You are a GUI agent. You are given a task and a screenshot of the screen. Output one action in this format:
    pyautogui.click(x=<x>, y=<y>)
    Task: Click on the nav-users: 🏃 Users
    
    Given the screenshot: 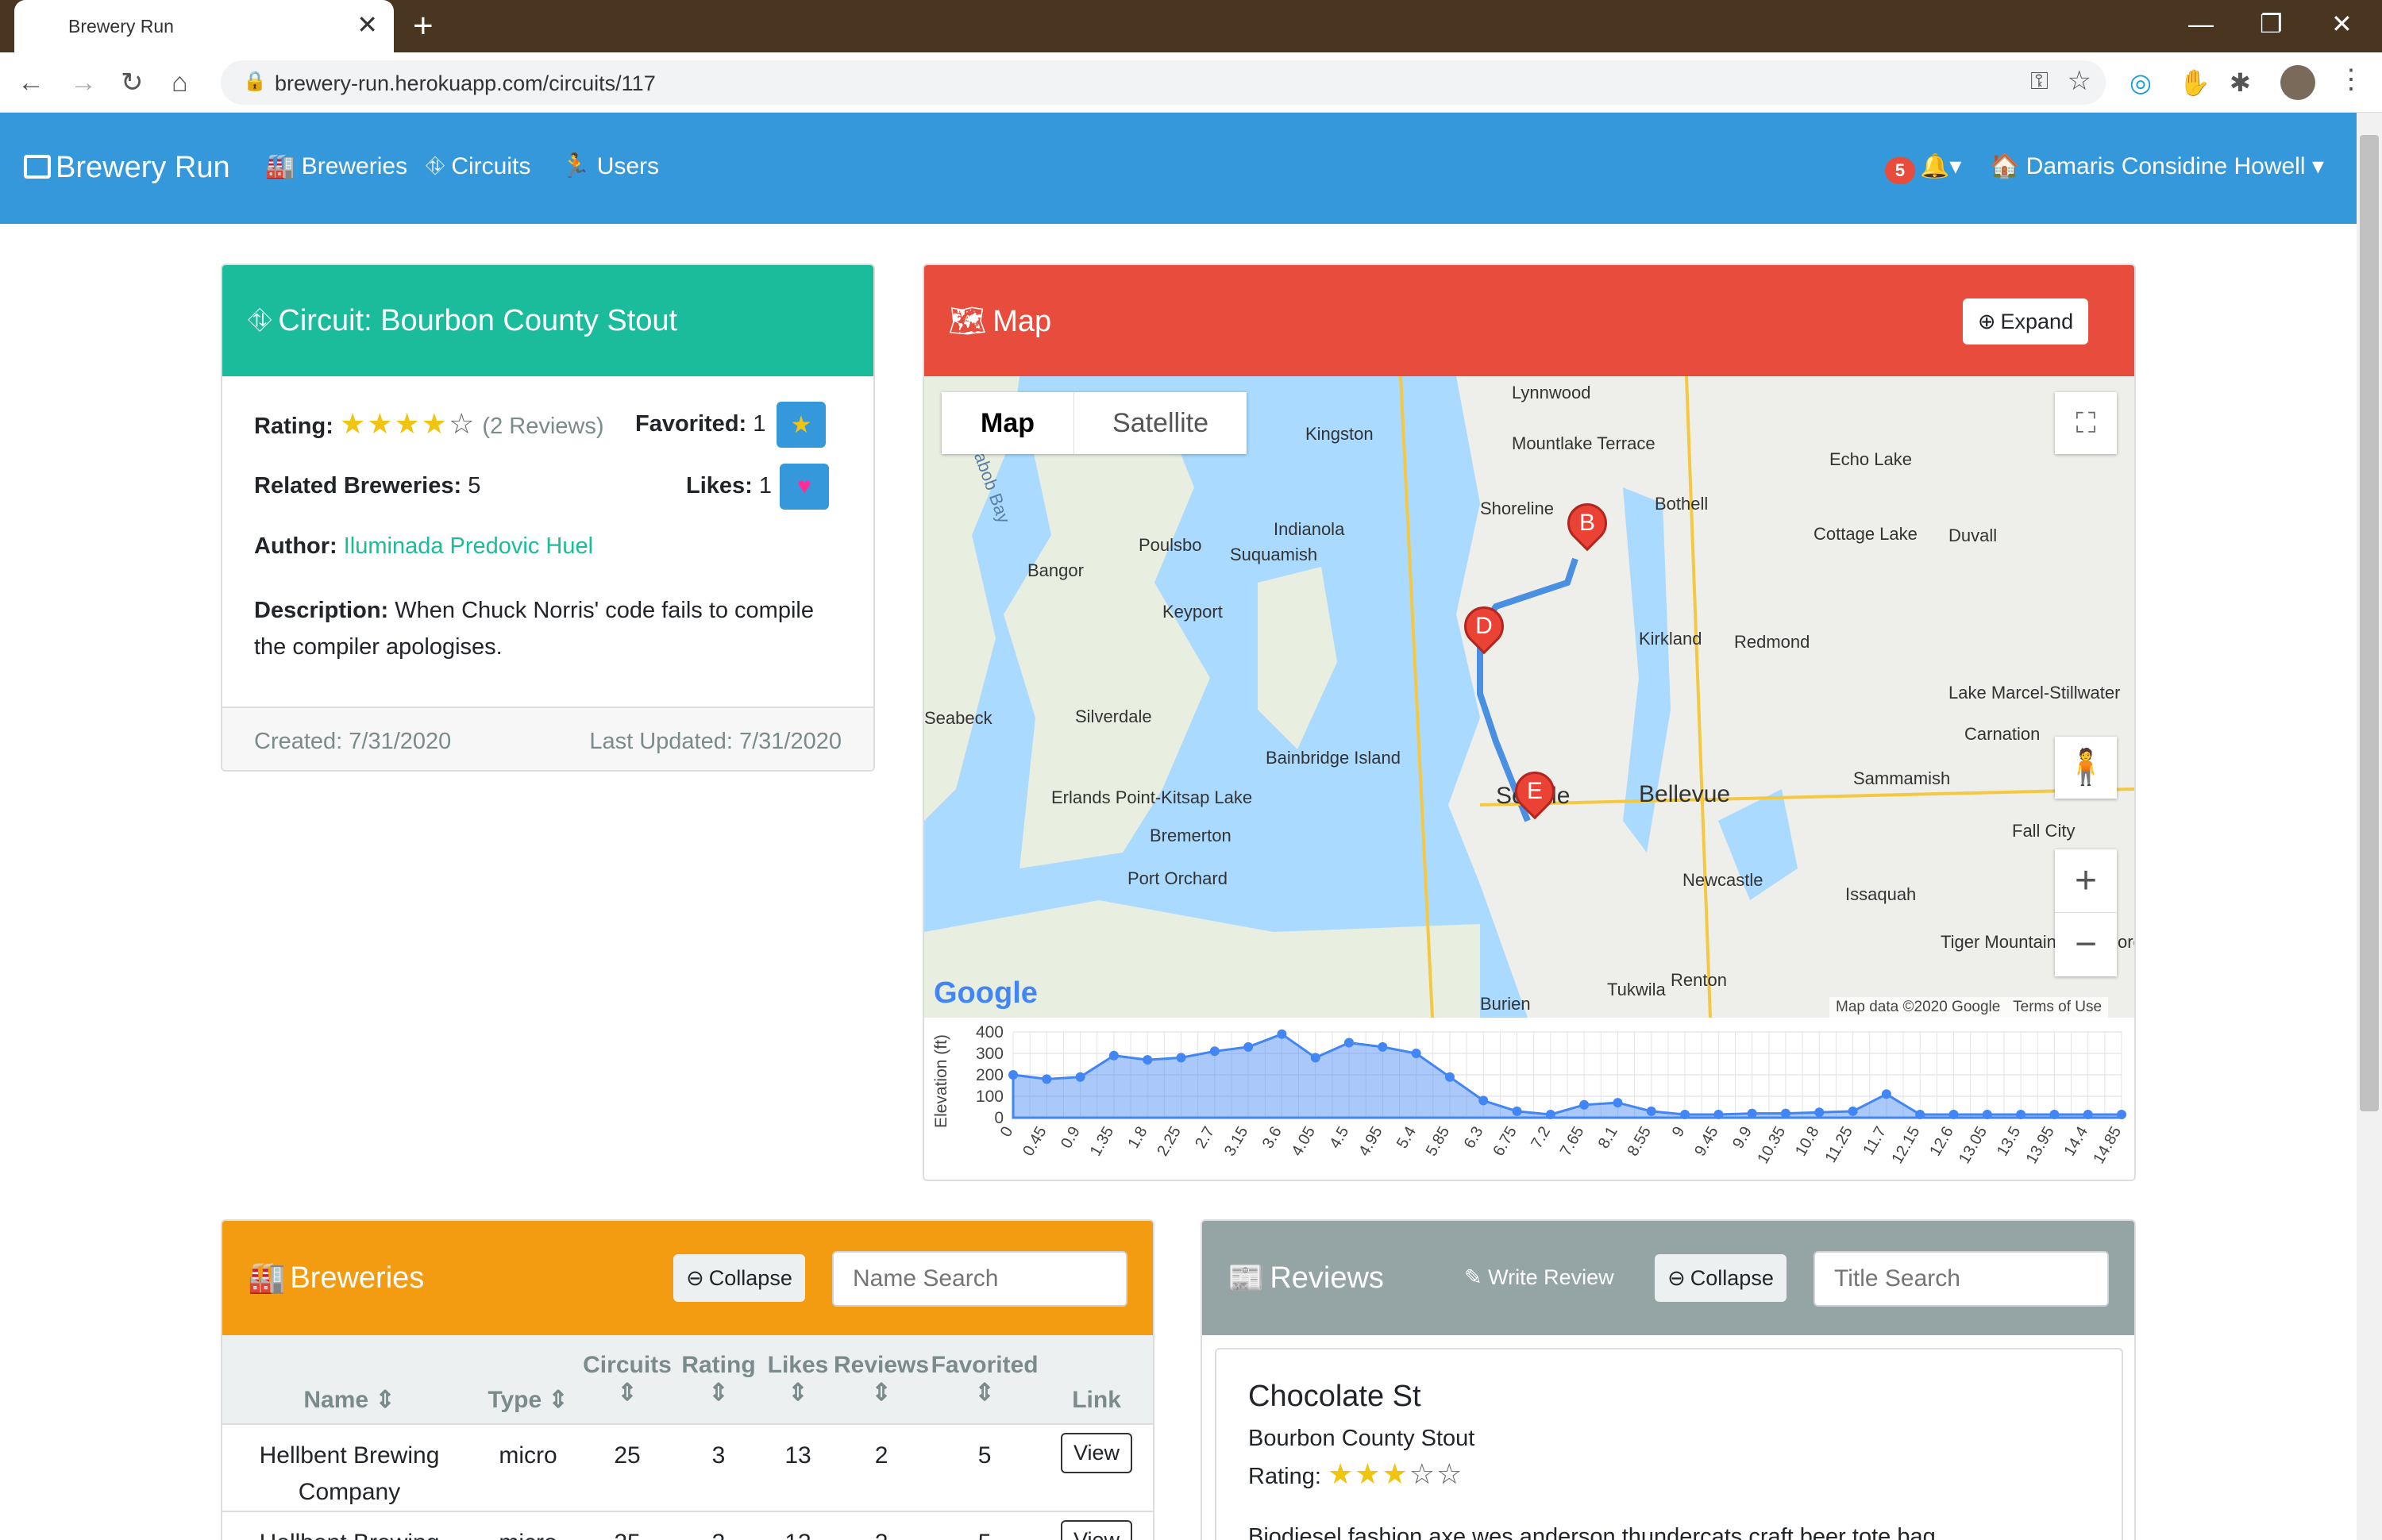 What is the action you would take?
    pyautogui.click(x=610, y=167)
    